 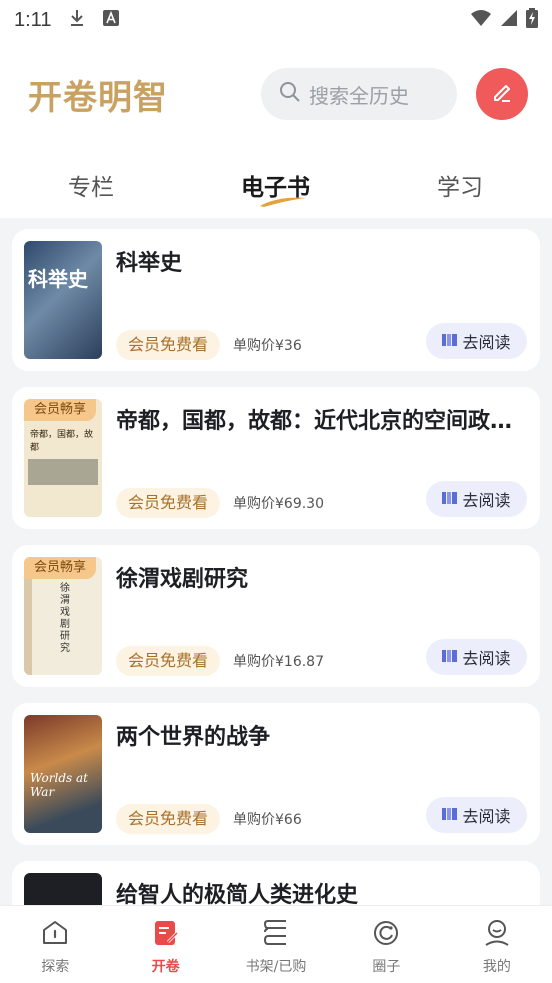 I want to click on cover-text: 徐渭戏剧研究, so click(x=65, y=618).